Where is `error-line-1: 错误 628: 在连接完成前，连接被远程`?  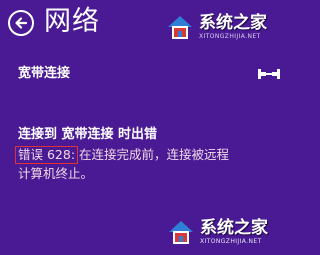 error-line-1: 错误 628: 在连接完成前，连接被远程 is located at coordinates (151, 154).